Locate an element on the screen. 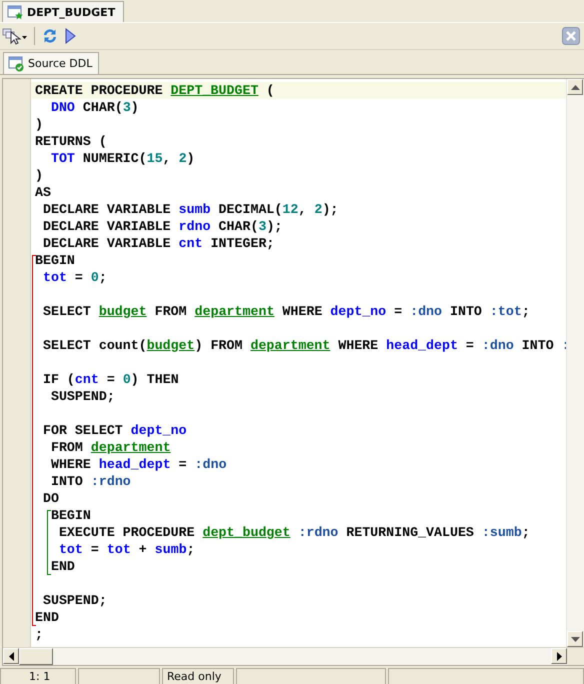  code-line: SELECT budget FROM department WHERE dept_no = :dno INTO :tot; is located at coordinates (286, 311).